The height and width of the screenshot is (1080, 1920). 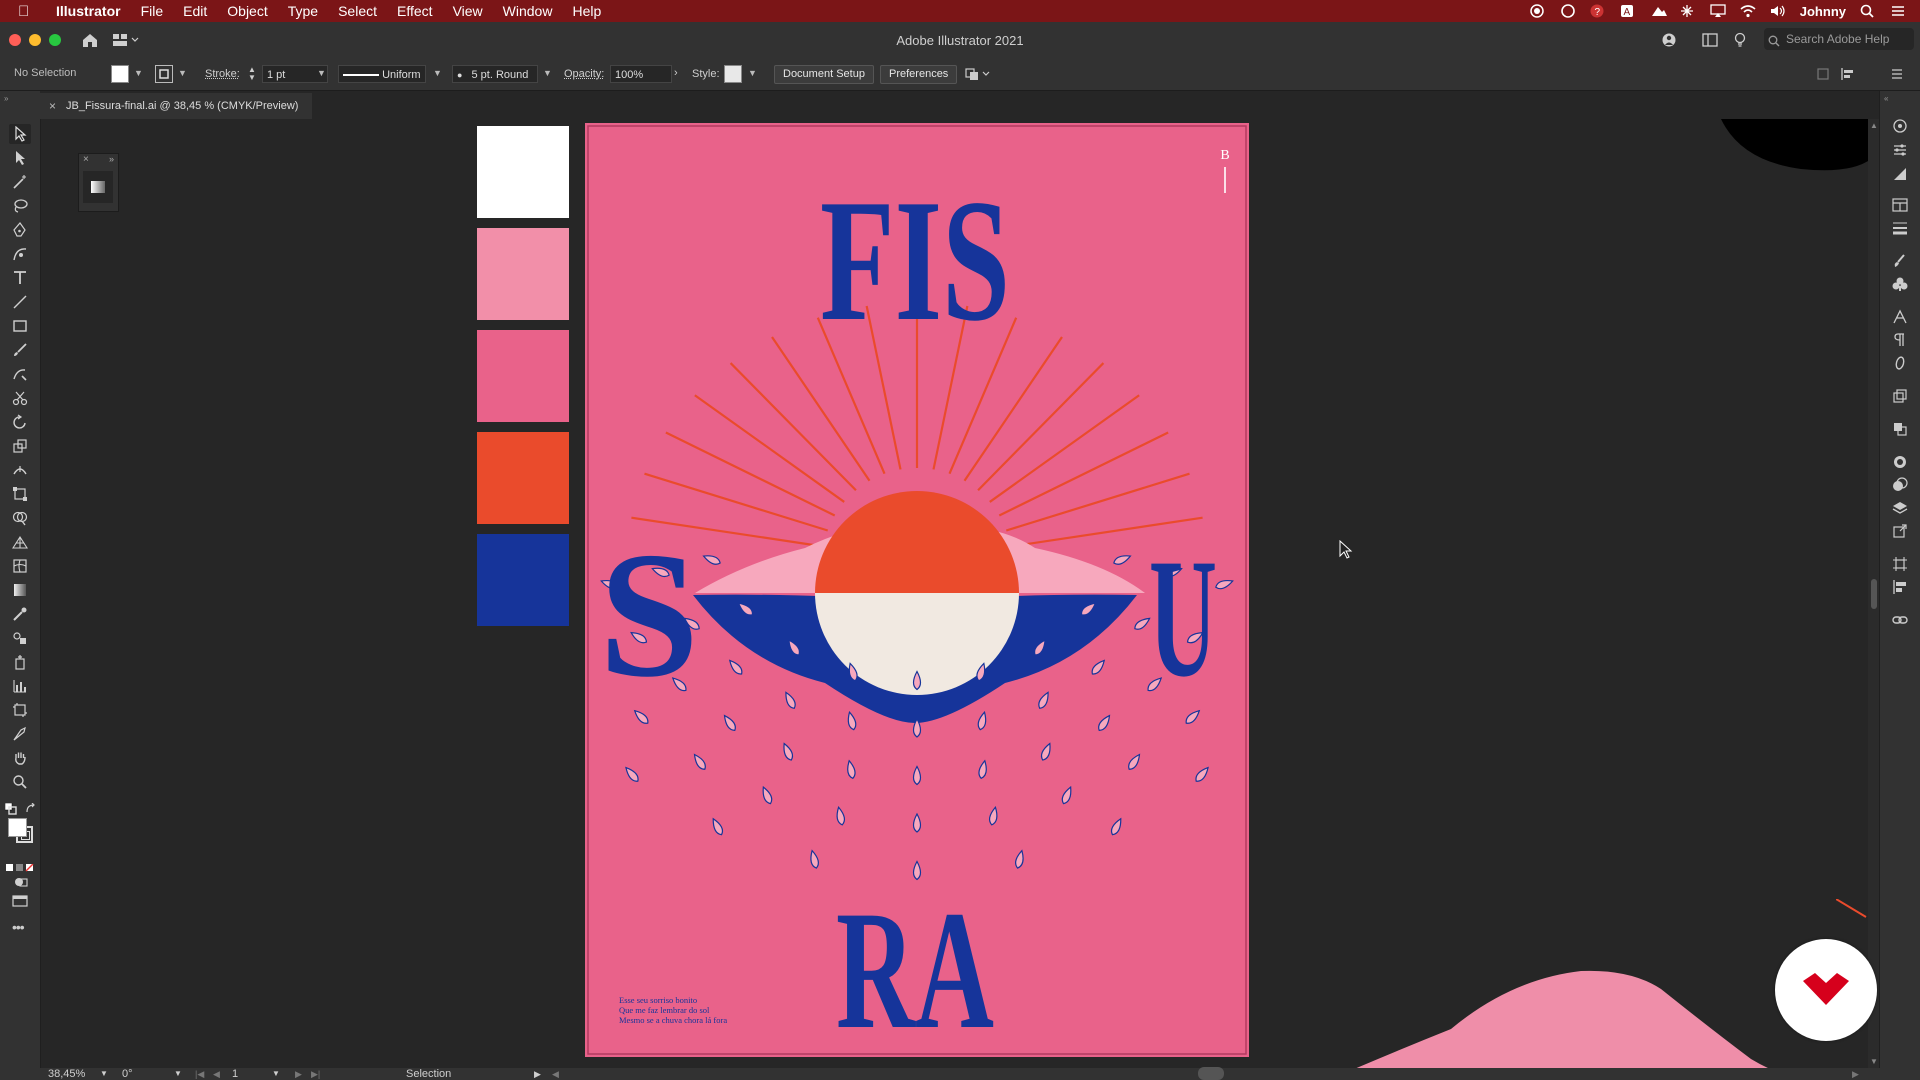 I want to click on menu-file: File, so click(x=152, y=11).